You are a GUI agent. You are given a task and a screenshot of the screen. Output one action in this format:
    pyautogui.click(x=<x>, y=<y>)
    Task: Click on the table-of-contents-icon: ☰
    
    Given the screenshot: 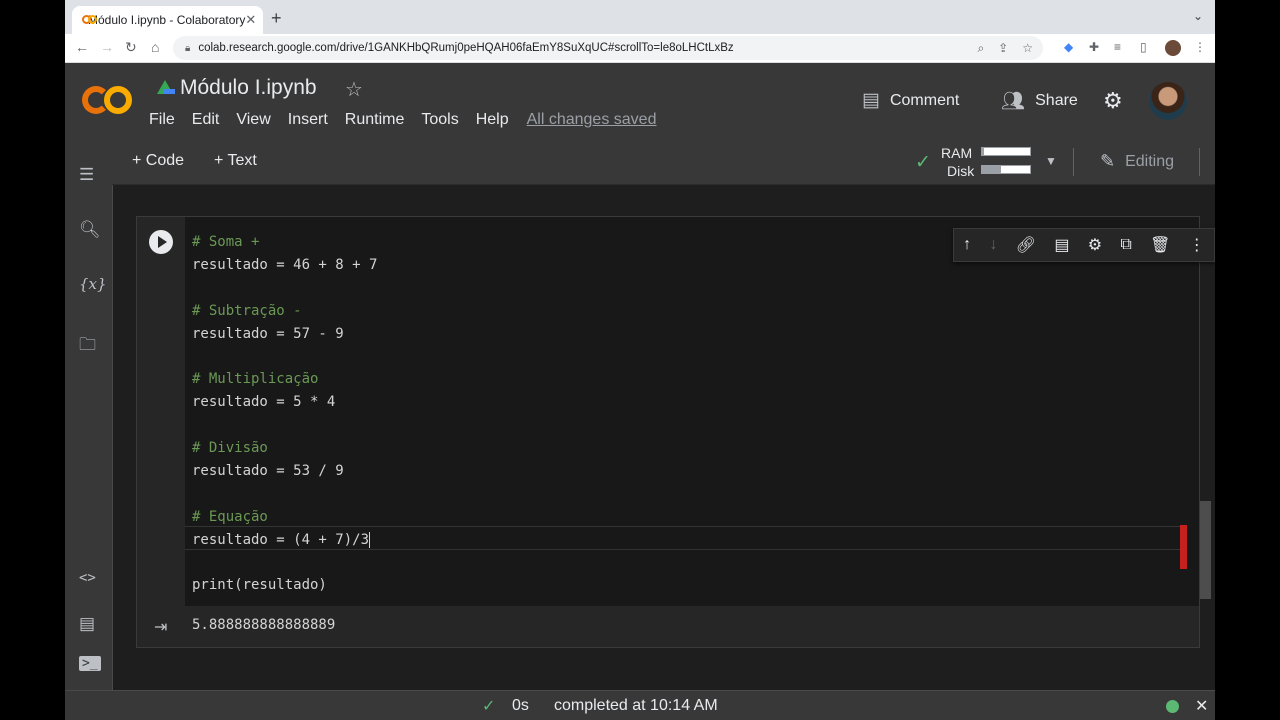 What is the action you would take?
    pyautogui.click(x=86, y=175)
    